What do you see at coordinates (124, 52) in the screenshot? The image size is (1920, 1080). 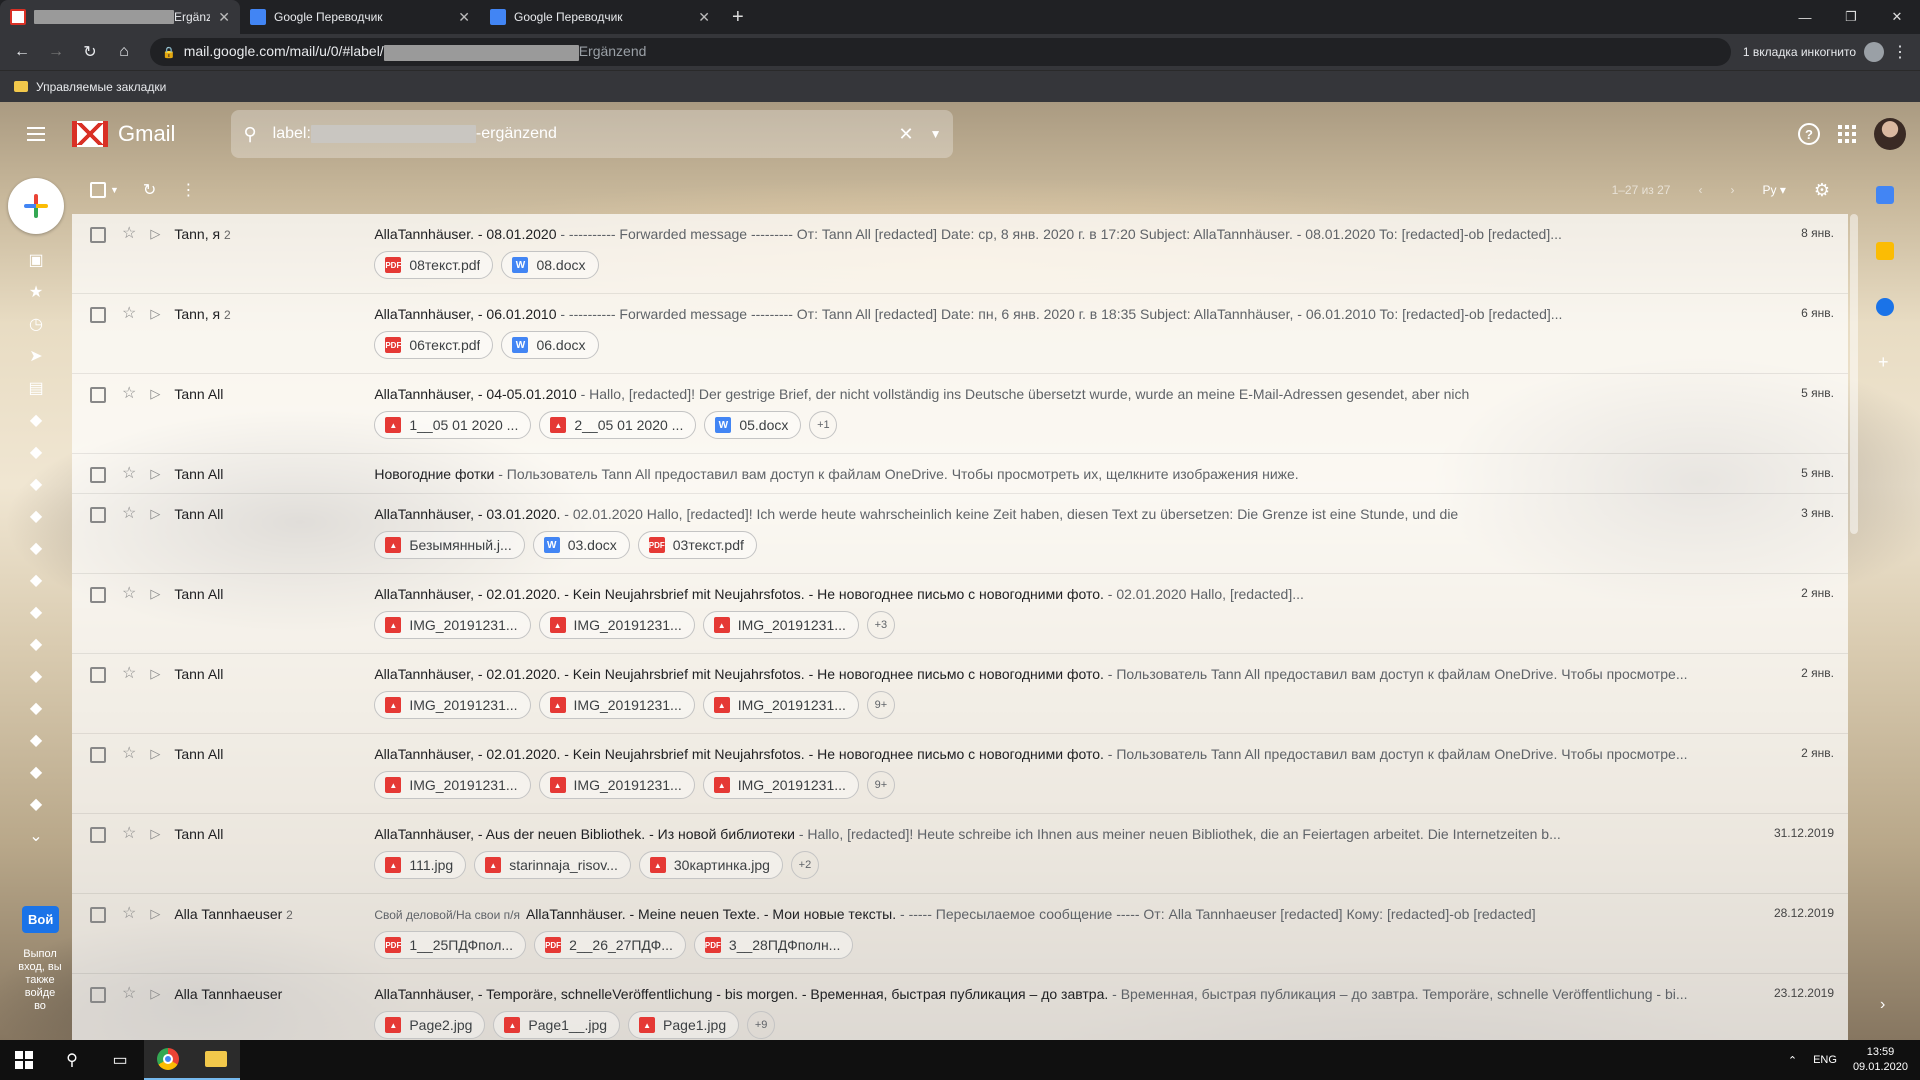 I see `home-icon: ⌂` at bounding box center [124, 52].